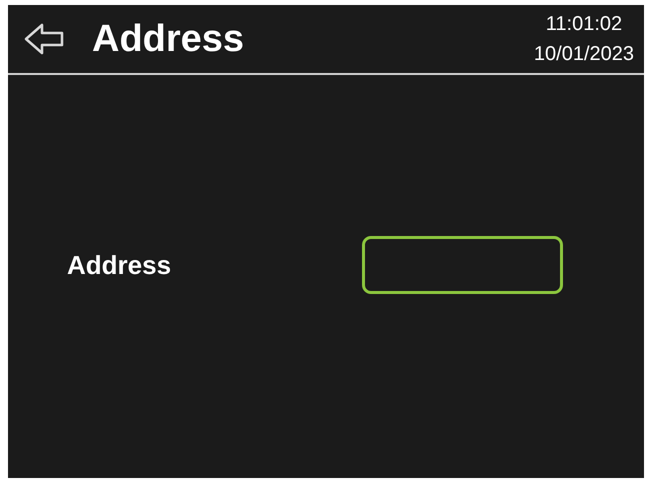 The height and width of the screenshot is (490, 659). I want to click on clock-date: 10/01/2023, so click(584, 54).